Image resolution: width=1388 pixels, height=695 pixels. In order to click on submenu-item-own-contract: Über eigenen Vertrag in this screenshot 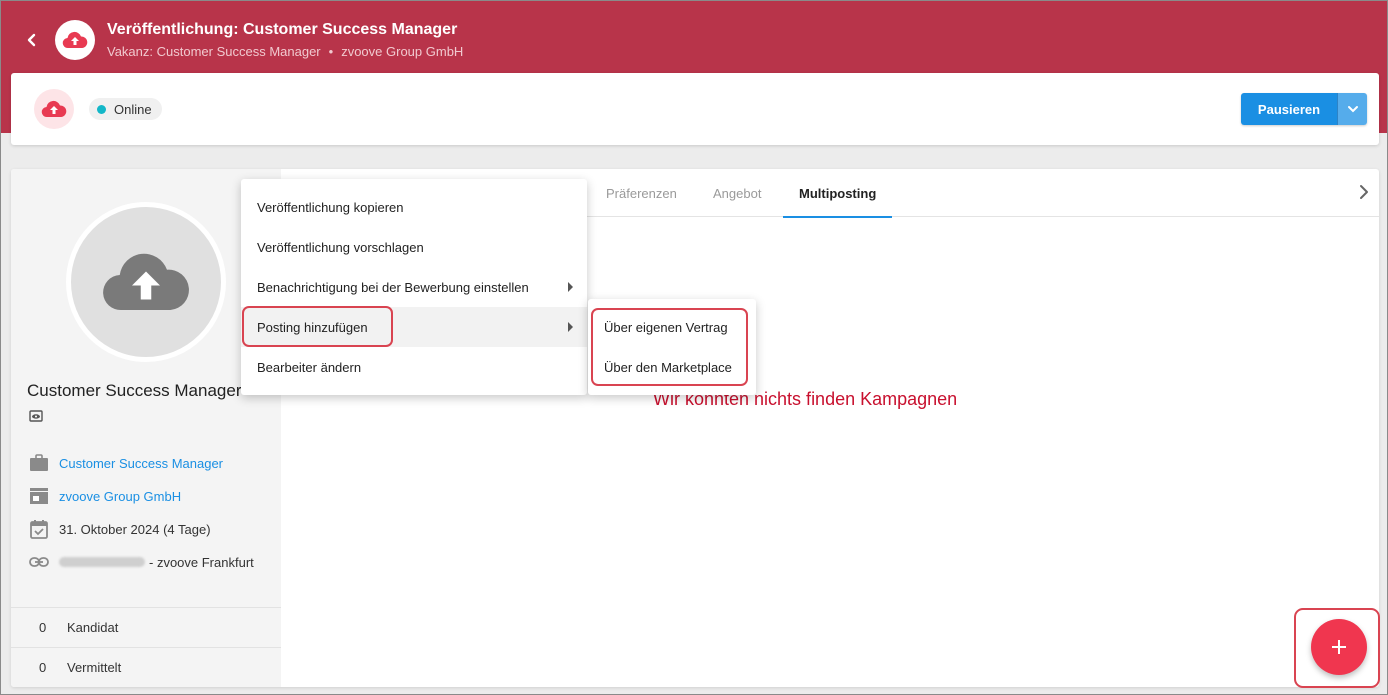, I will do `click(672, 327)`.